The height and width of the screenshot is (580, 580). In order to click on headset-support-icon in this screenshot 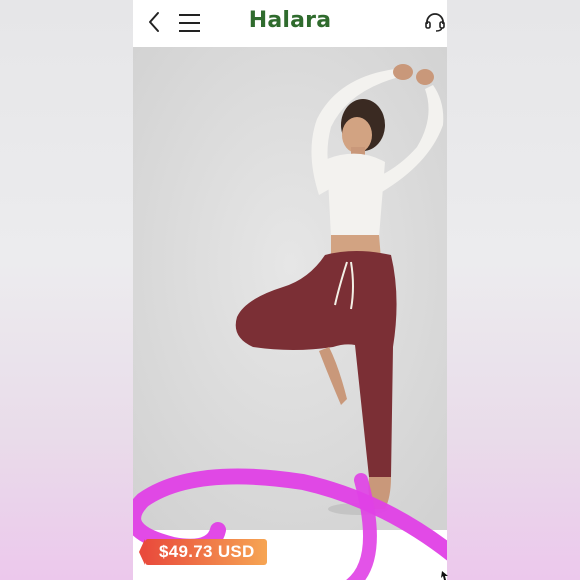, I will do `click(435, 22)`.